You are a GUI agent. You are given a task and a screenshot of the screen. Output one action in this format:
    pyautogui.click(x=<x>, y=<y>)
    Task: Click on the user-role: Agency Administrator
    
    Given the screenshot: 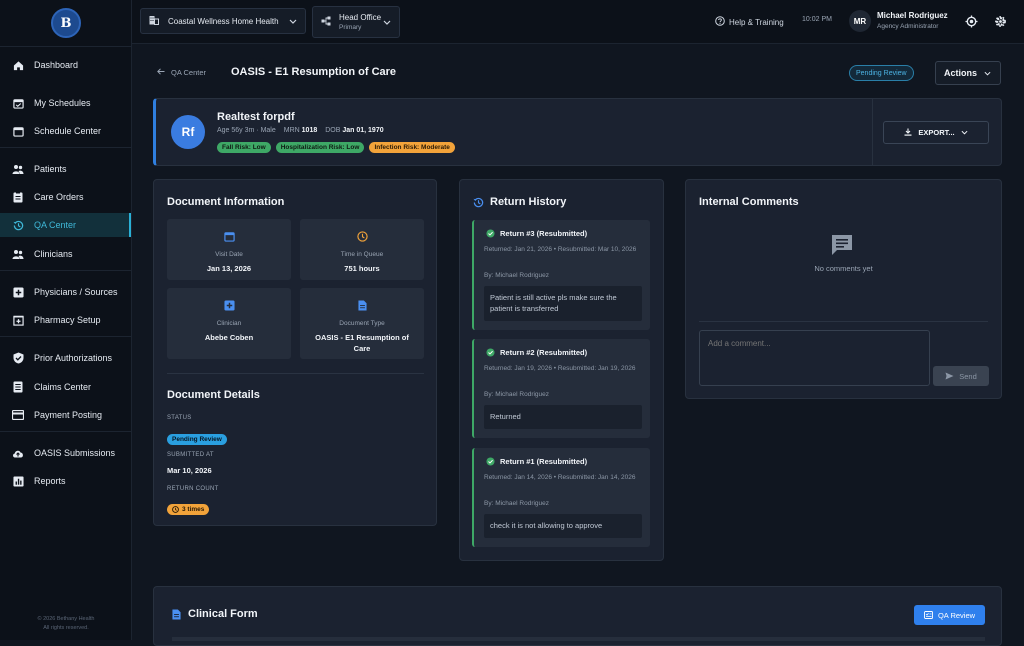 What is the action you would take?
    pyautogui.click(x=908, y=26)
    